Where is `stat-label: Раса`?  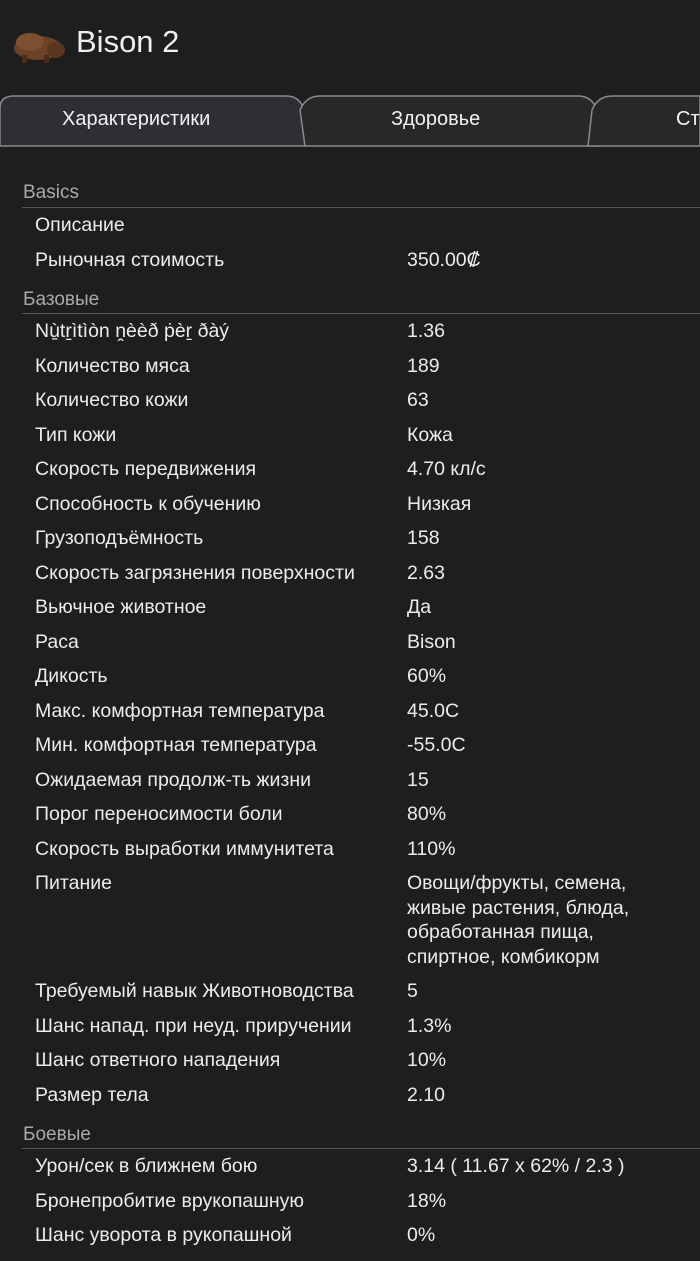
stat-label: Раса is located at coordinates (57, 641).